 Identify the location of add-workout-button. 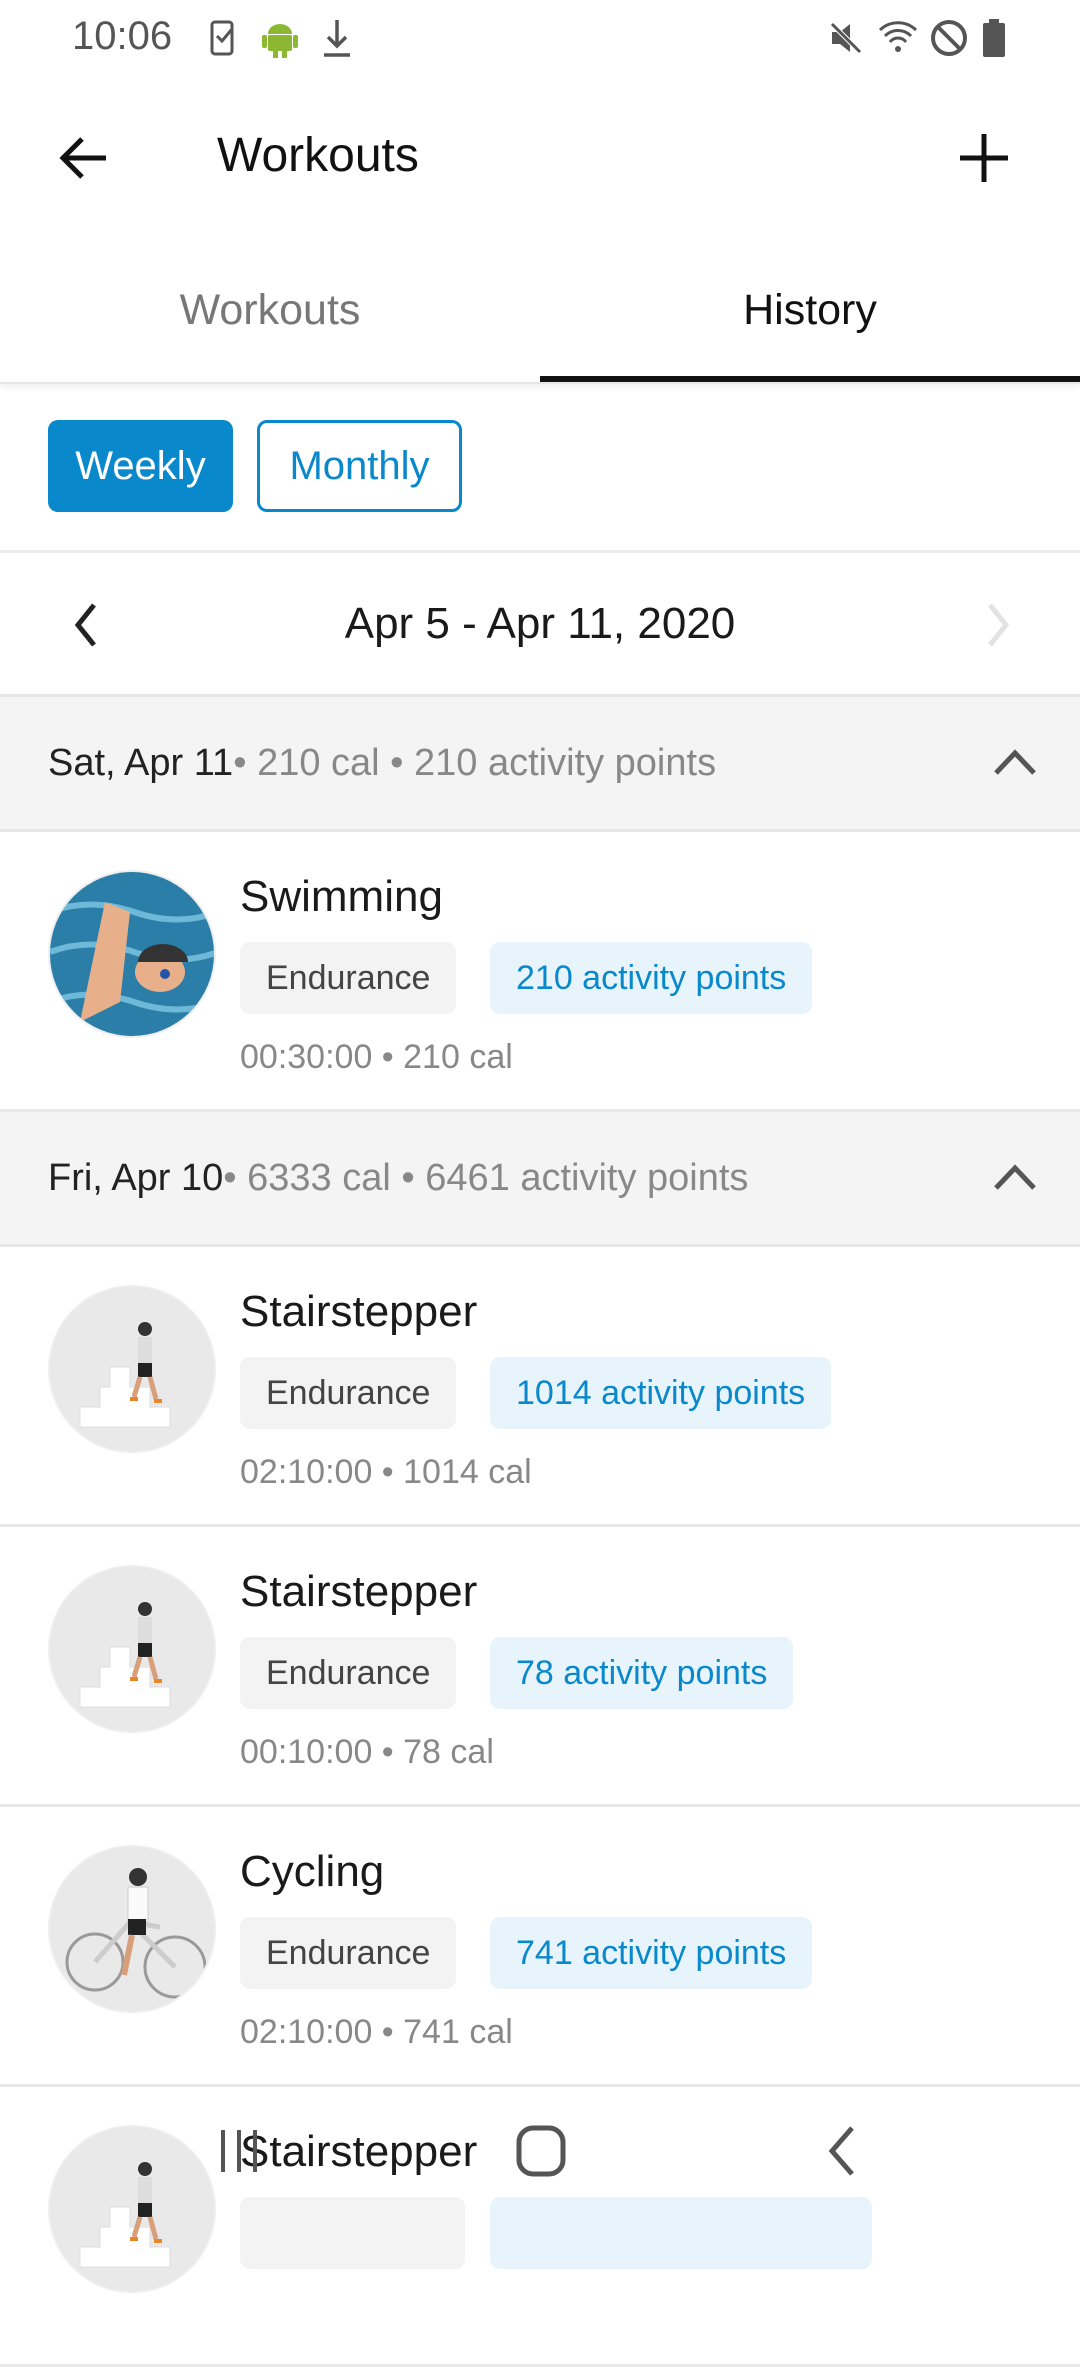
(984, 158).